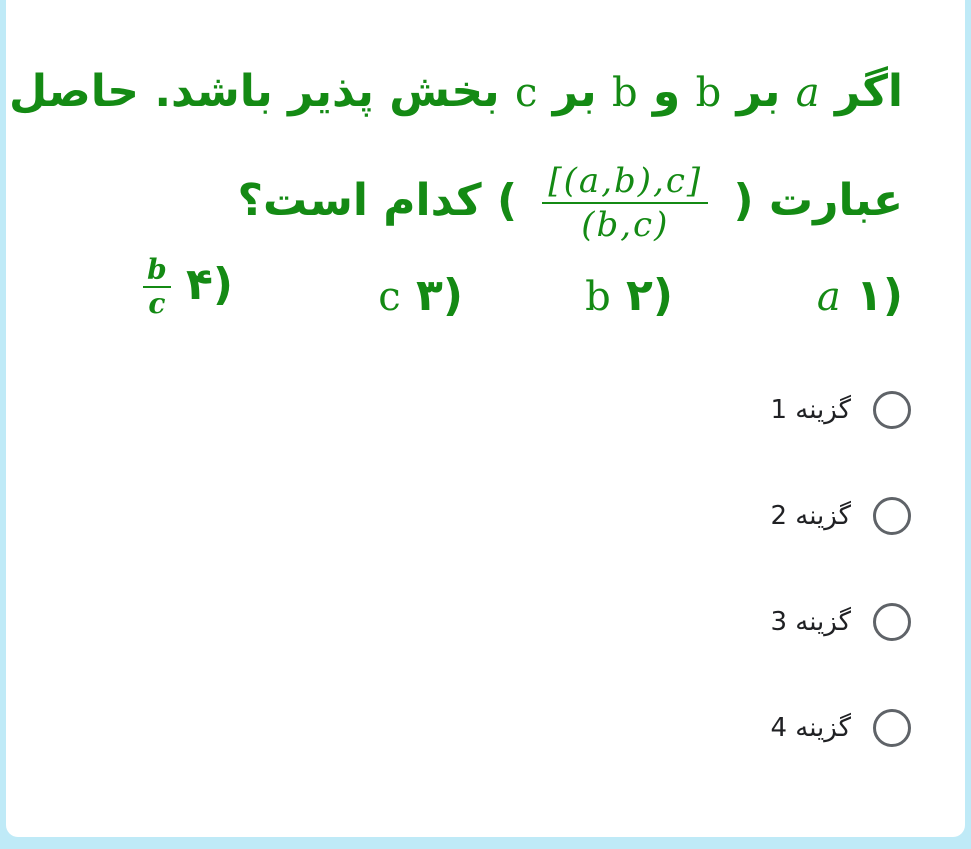 The height and width of the screenshot is (849, 971). I want to click on question-word: اگر, so click(868, 91).